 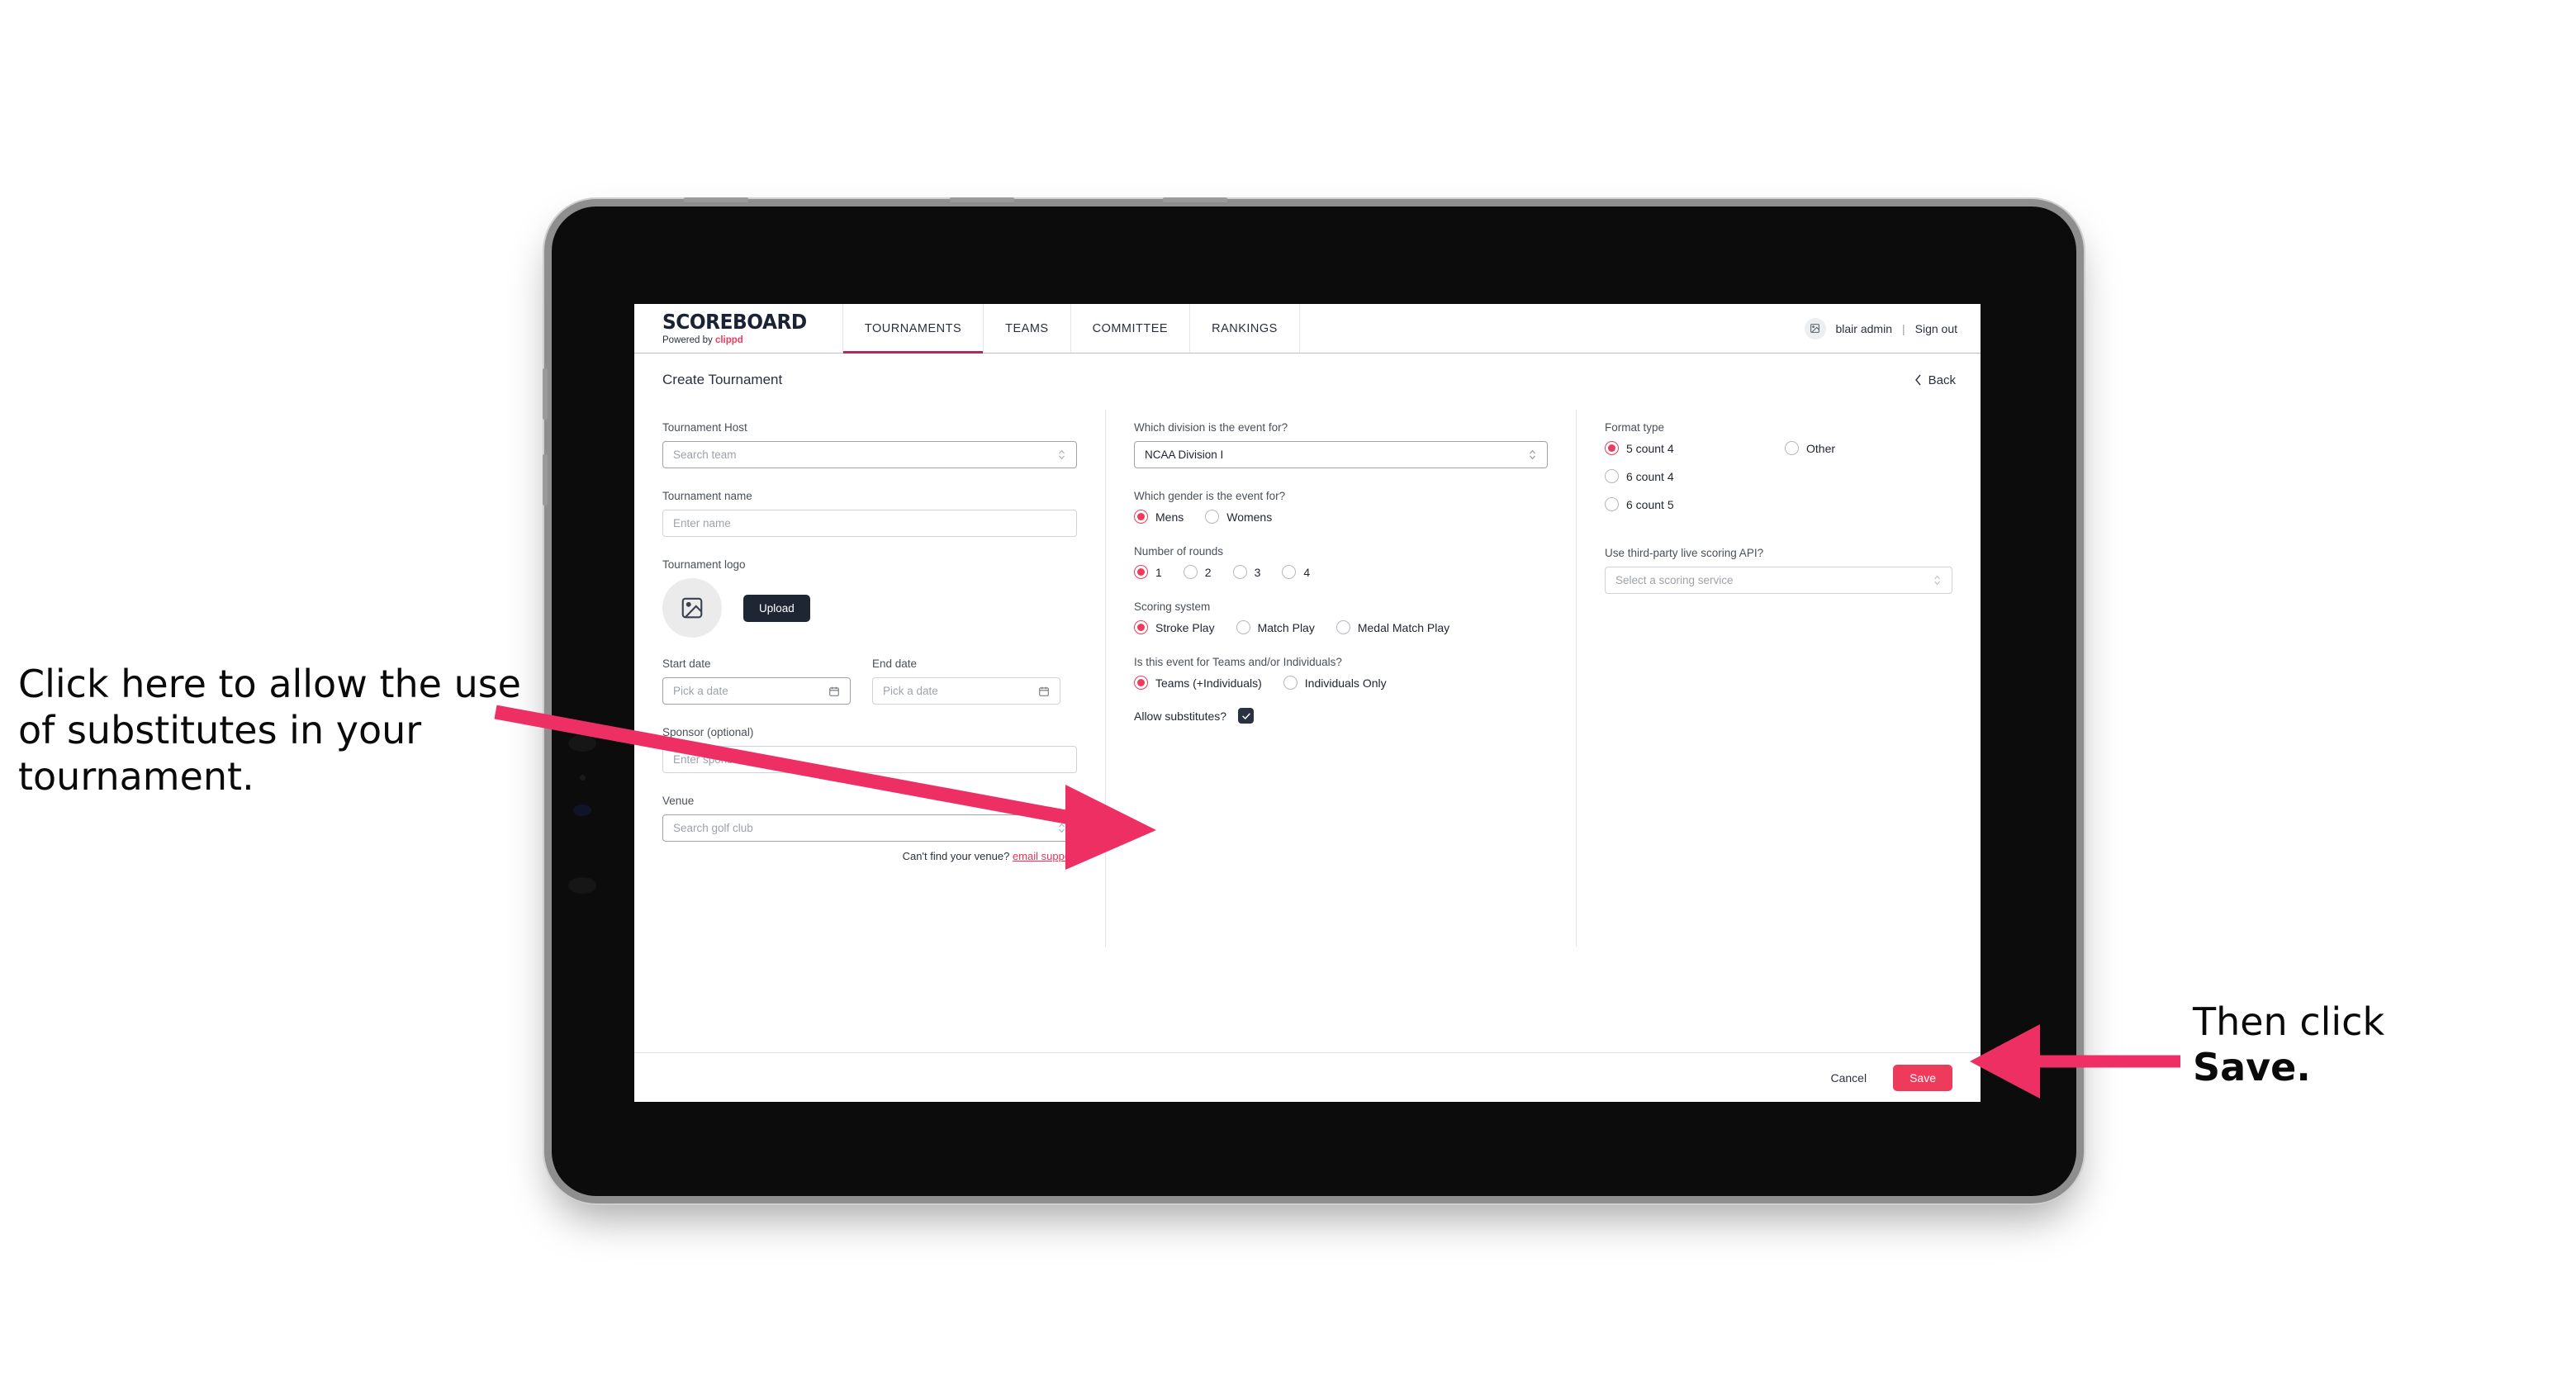 What do you see at coordinates (728, 340) in the screenshot?
I see `brand-tagline-clippd: clippd` at bounding box center [728, 340].